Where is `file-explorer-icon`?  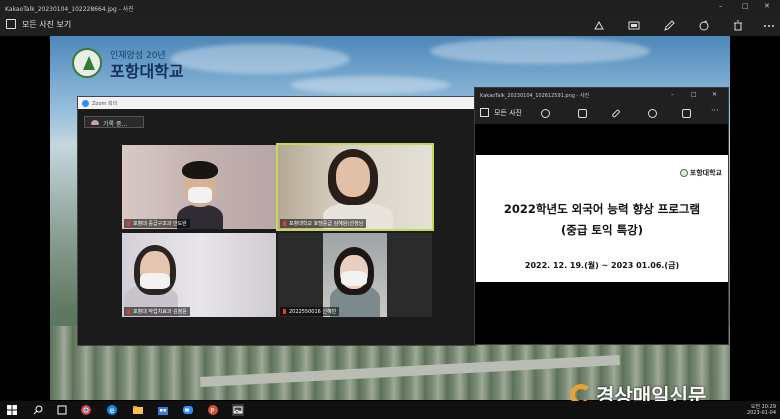 file-explorer-icon is located at coordinates (138, 410).